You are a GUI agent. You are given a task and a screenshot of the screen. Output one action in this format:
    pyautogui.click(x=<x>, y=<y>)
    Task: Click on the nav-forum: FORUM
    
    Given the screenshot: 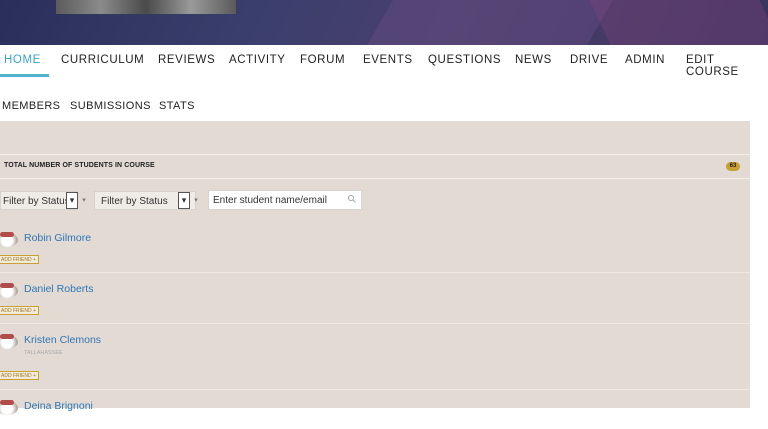 What is the action you would take?
    pyautogui.click(x=322, y=60)
    